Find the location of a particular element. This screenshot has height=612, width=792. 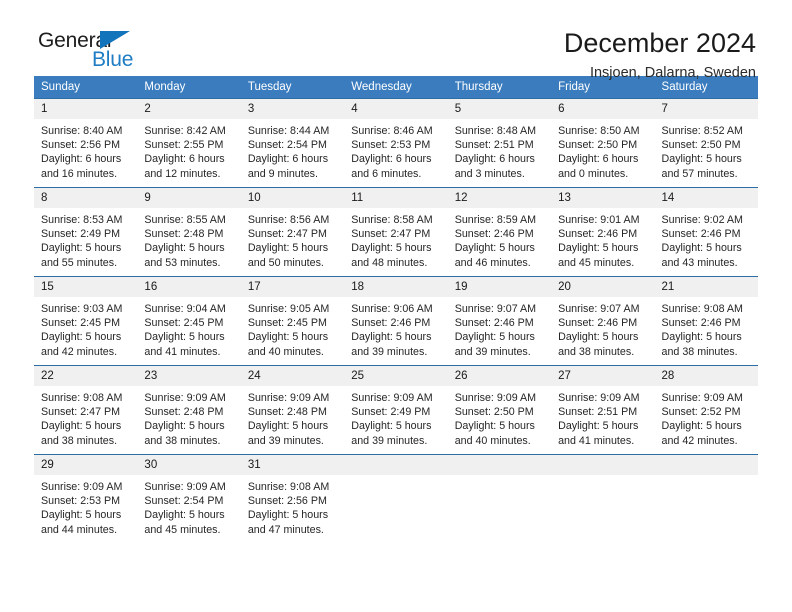

weekday-header-thursday: Thursday is located at coordinates (499, 87).